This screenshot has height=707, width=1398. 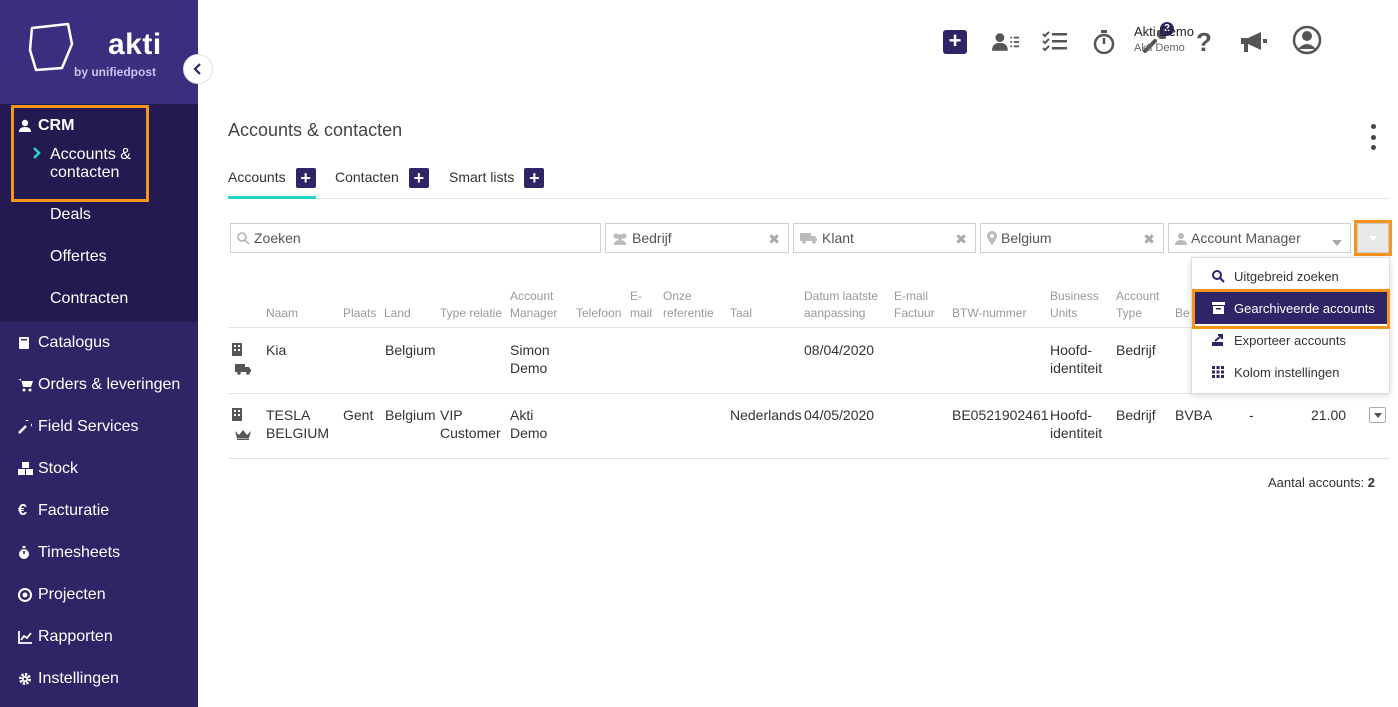 What do you see at coordinates (636, 296) in the screenshot?
I see `col-label-line1: E-` at bounding box center [636, 296].